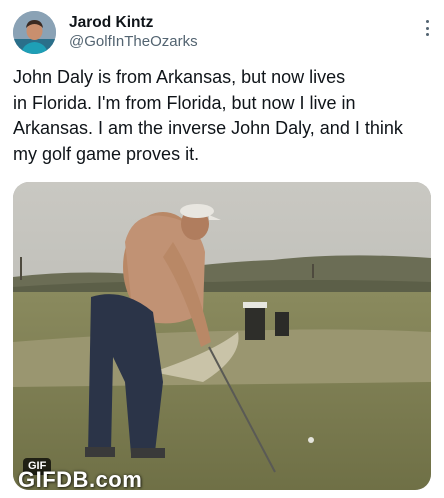  I want to click on author-avatar, so click(34, 32).